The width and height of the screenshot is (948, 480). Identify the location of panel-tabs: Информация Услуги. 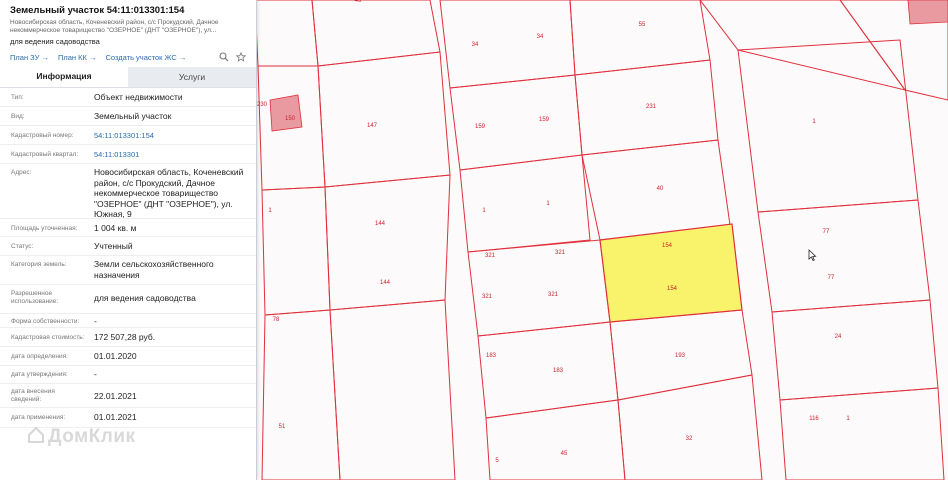
(128, 77).